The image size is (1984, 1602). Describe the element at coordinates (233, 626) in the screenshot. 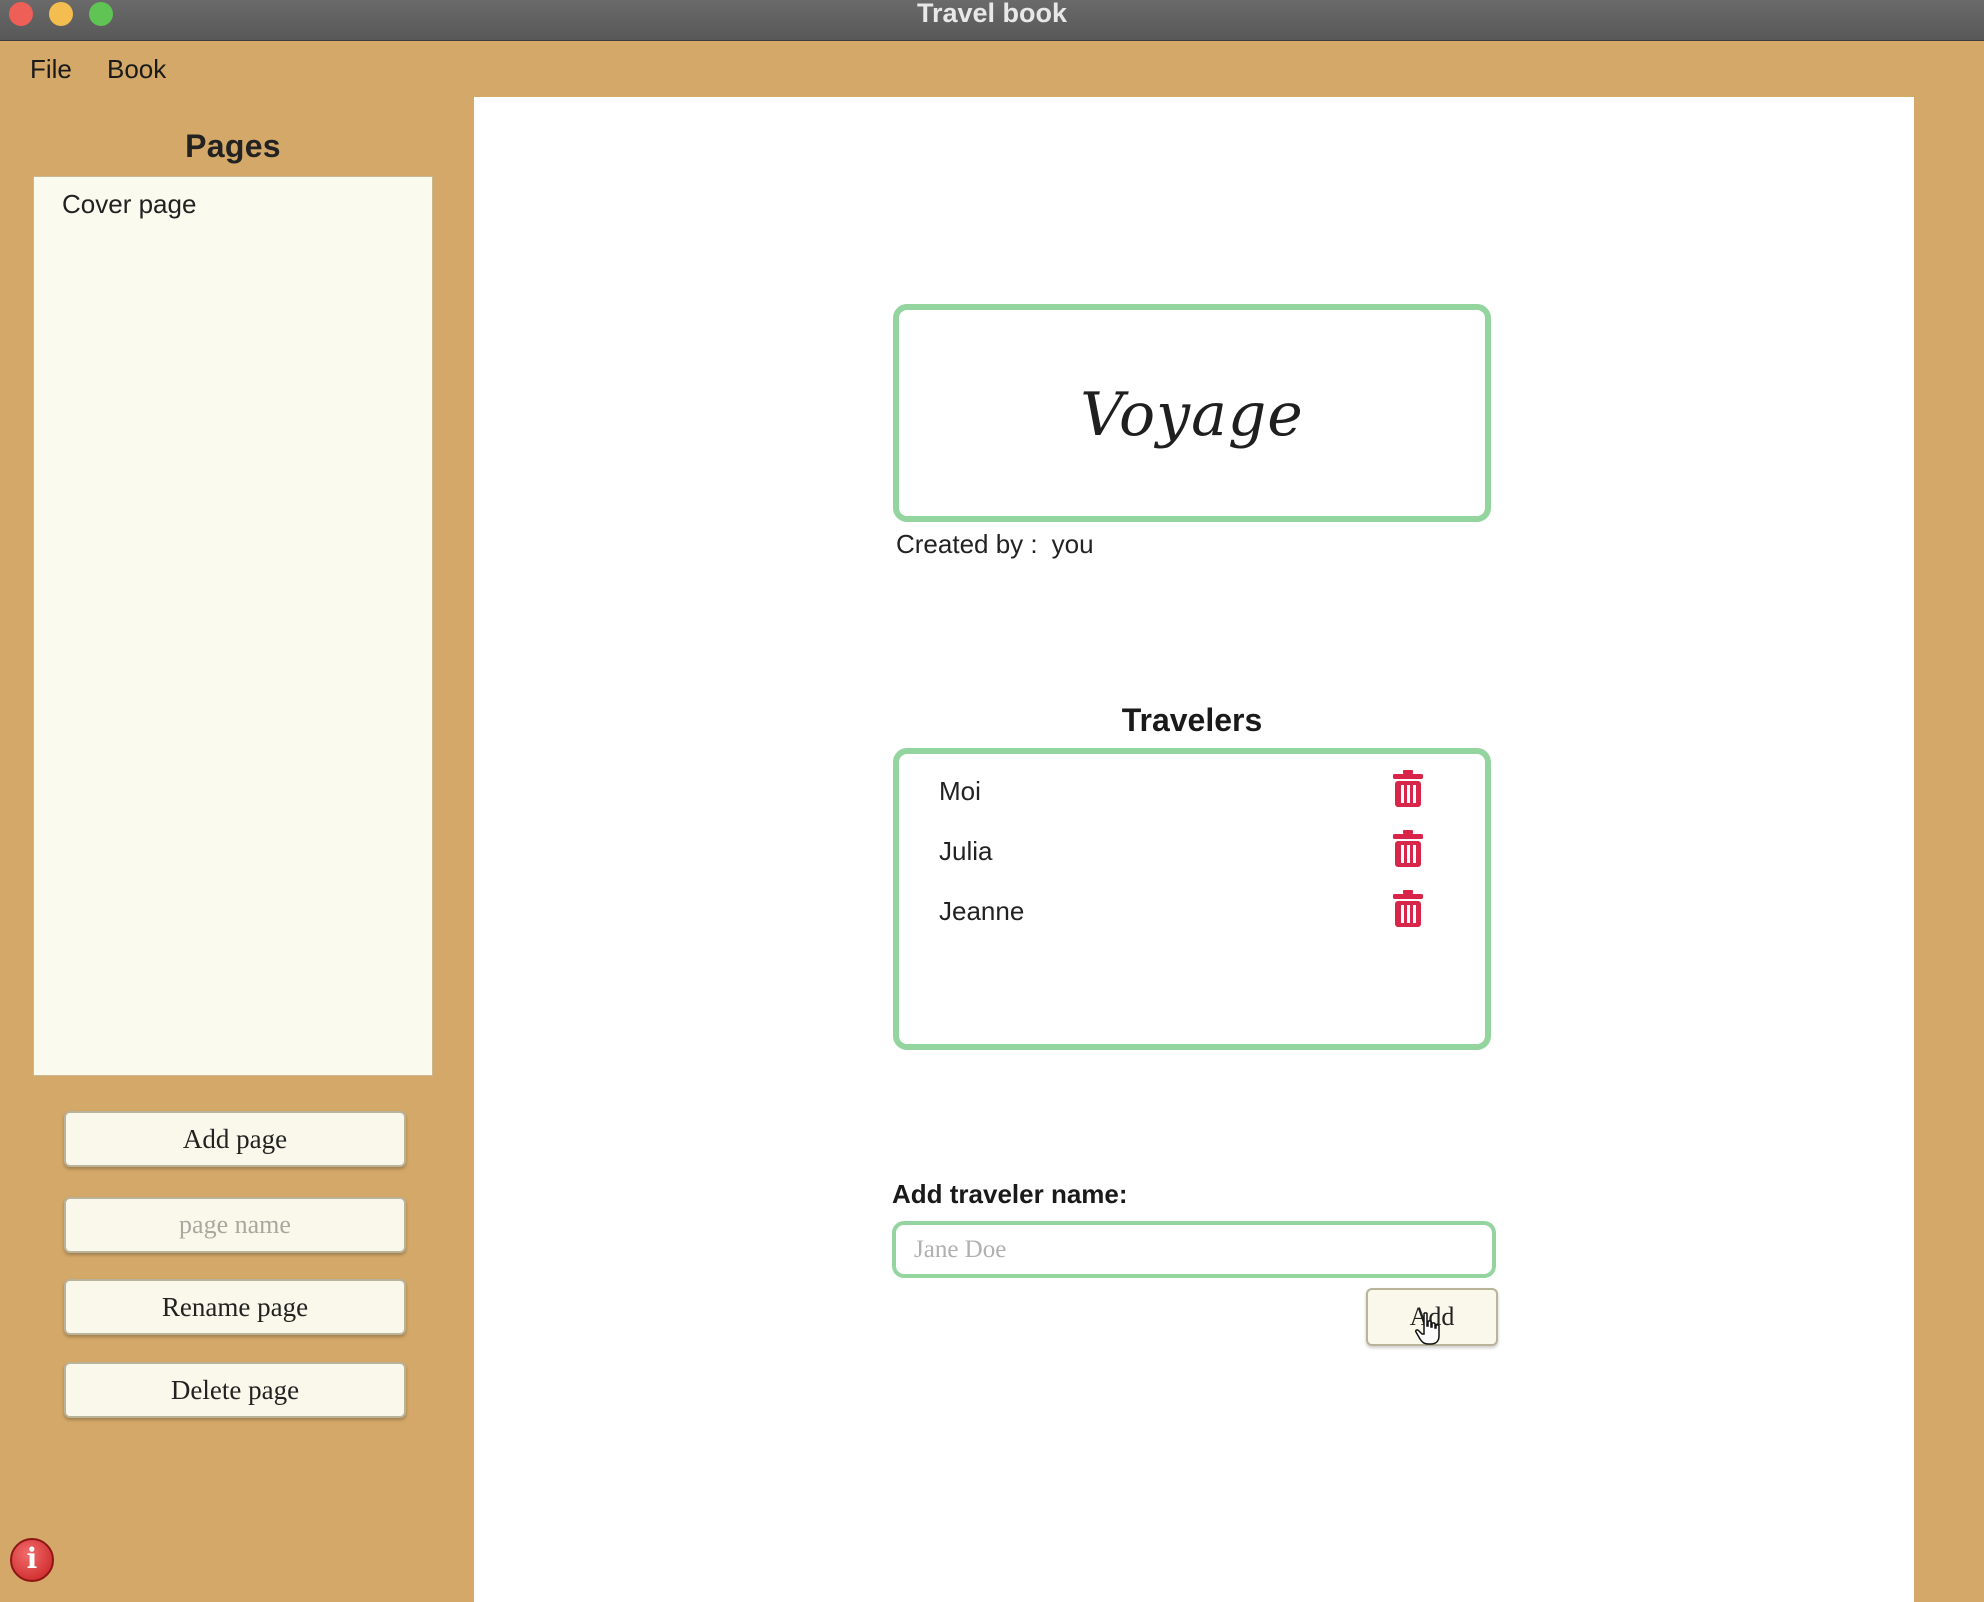

I see `pages-list: Cover page` at that location.